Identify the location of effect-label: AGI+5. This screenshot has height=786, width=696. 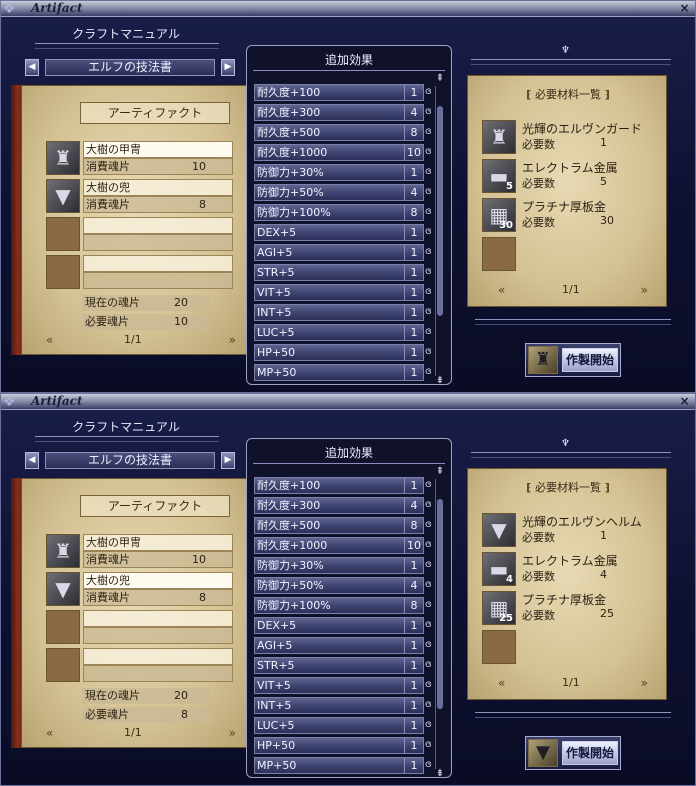
(275, 252).